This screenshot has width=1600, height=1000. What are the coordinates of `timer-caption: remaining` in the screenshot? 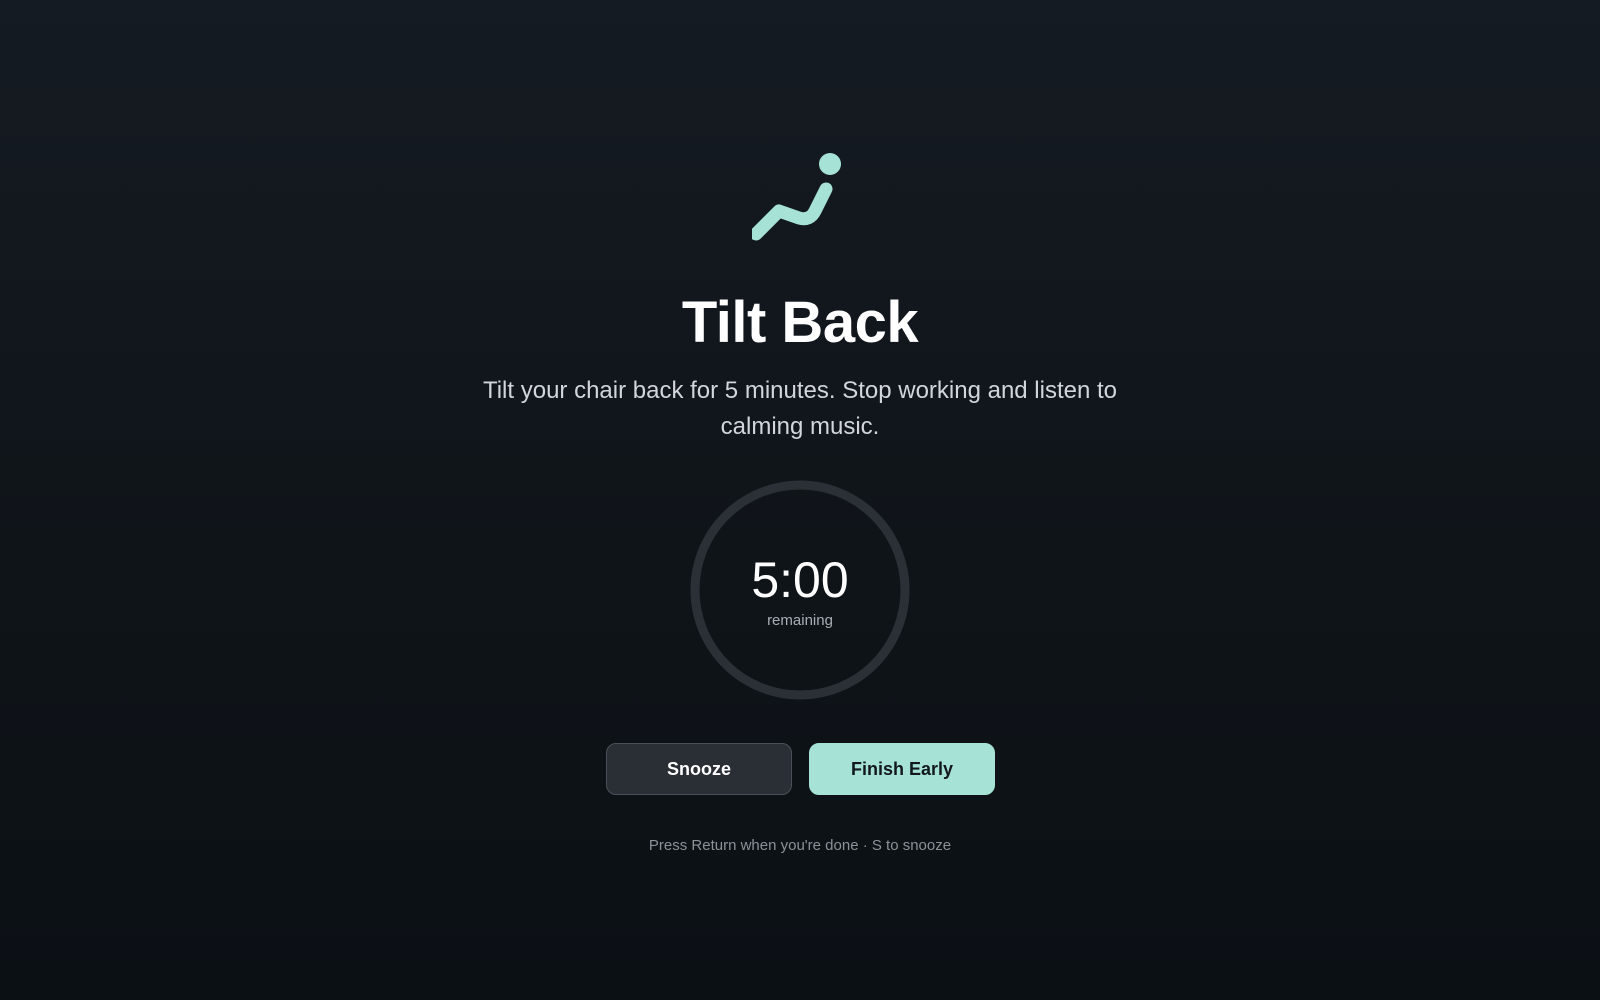 It's located at (800, 620).